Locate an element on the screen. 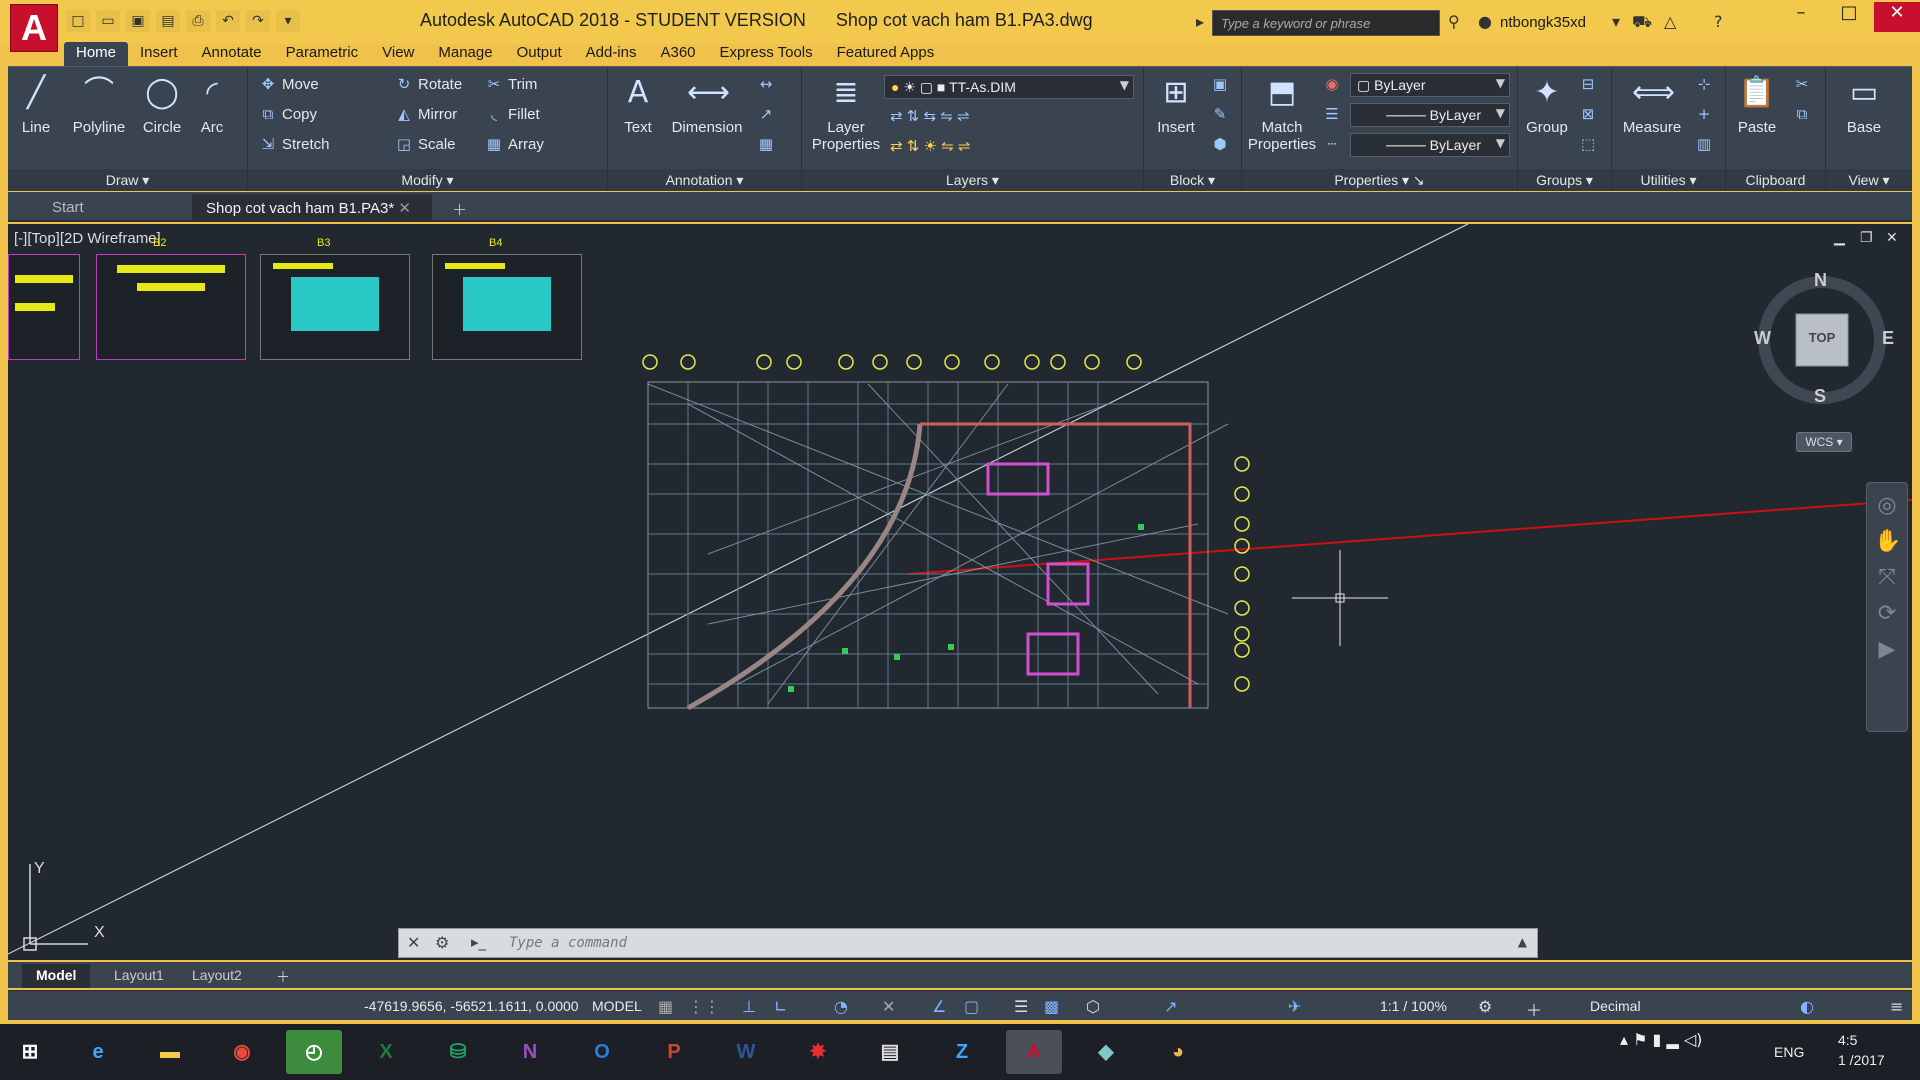 Image resolution: width=1920 pixels, height=1080 pixels. tab-active-drawing: Shop cot vach ham B1.PA3* ✕ is located at coordinates (312, 208).